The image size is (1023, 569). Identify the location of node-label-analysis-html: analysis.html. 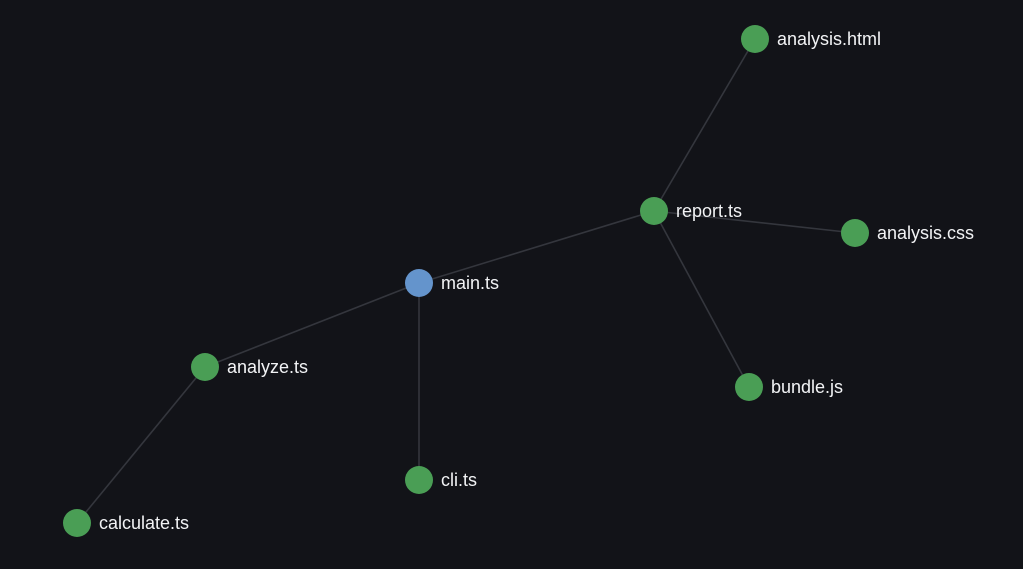
(829, 39).